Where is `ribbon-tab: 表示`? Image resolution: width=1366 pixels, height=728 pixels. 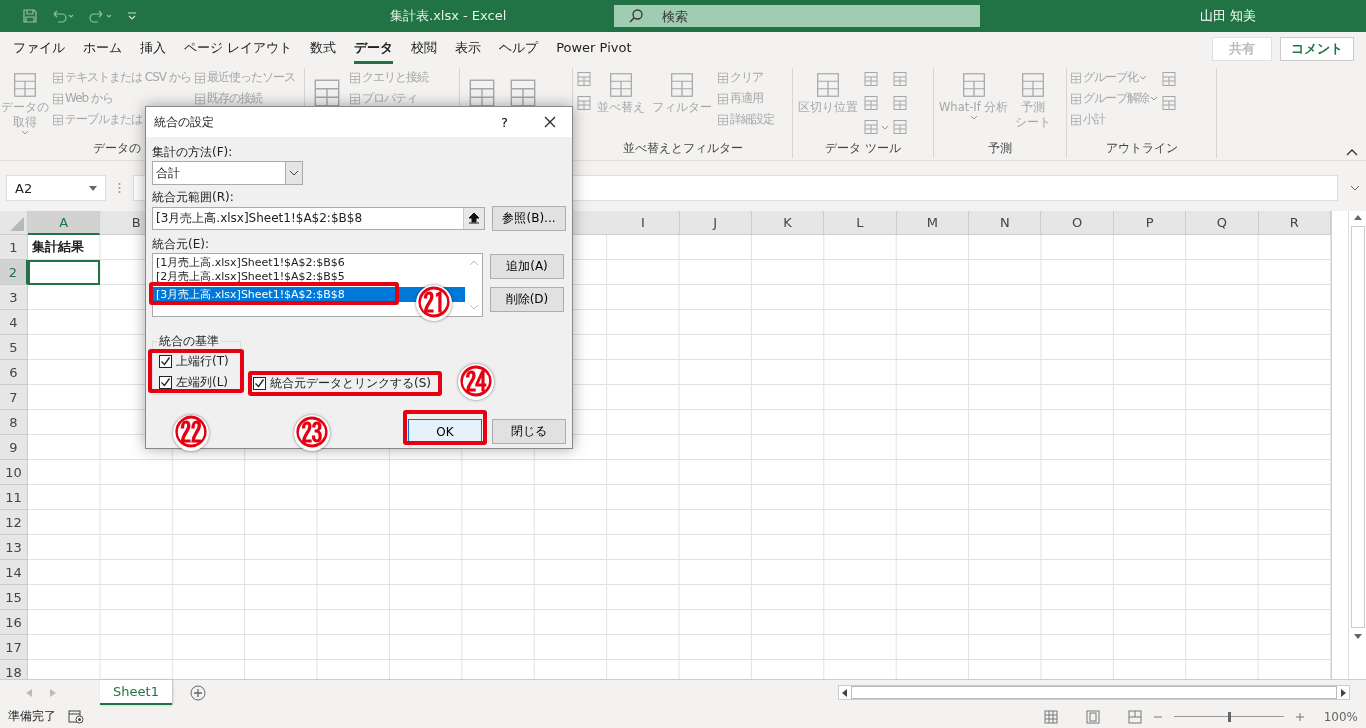 ribbon-tab: 表示 is located at coordinates (468, 49).